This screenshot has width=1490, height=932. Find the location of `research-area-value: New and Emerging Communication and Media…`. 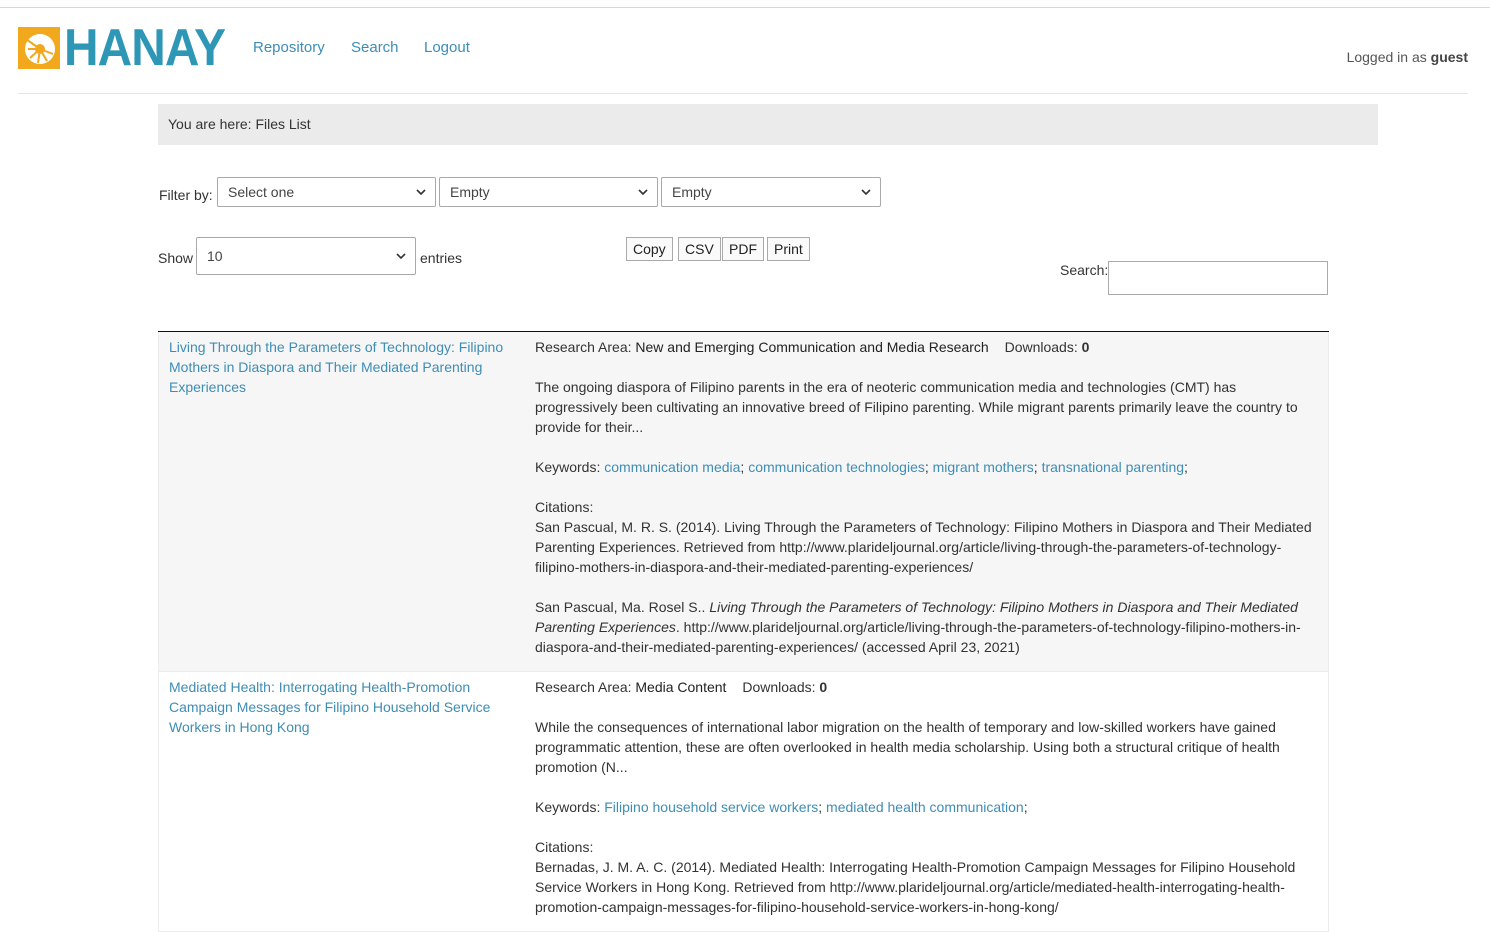

research-area-value: New and Emerging Communication and Media… is located at coordinates (812, 347).